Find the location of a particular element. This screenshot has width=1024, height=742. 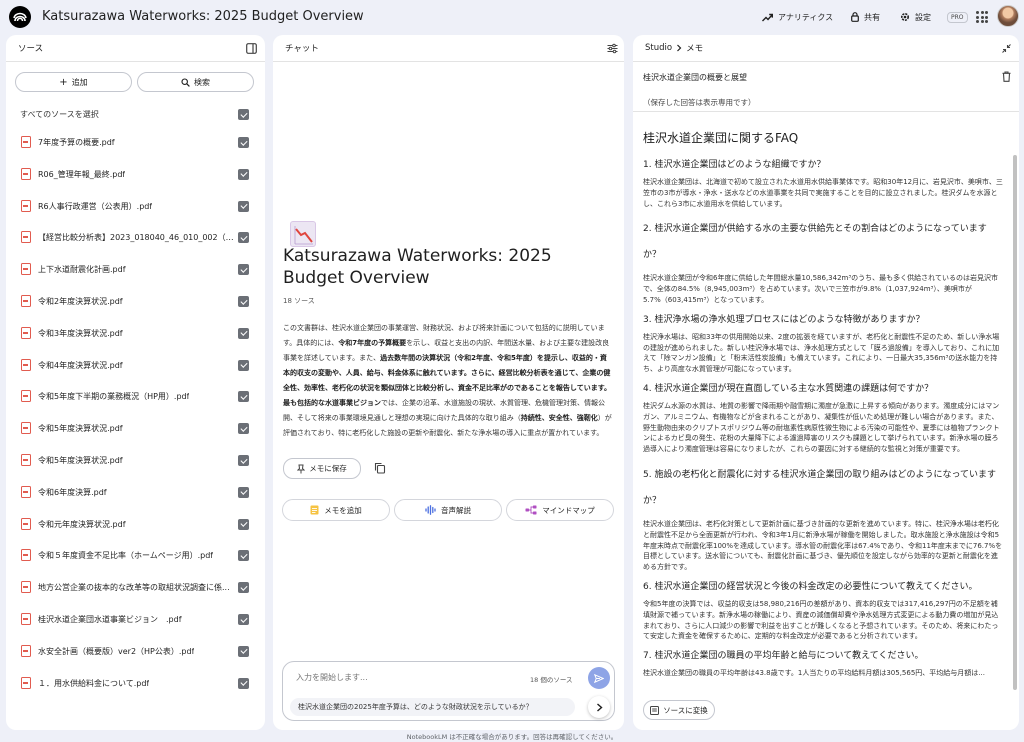

chat-settings-icon is located at coordinates (612, 48).